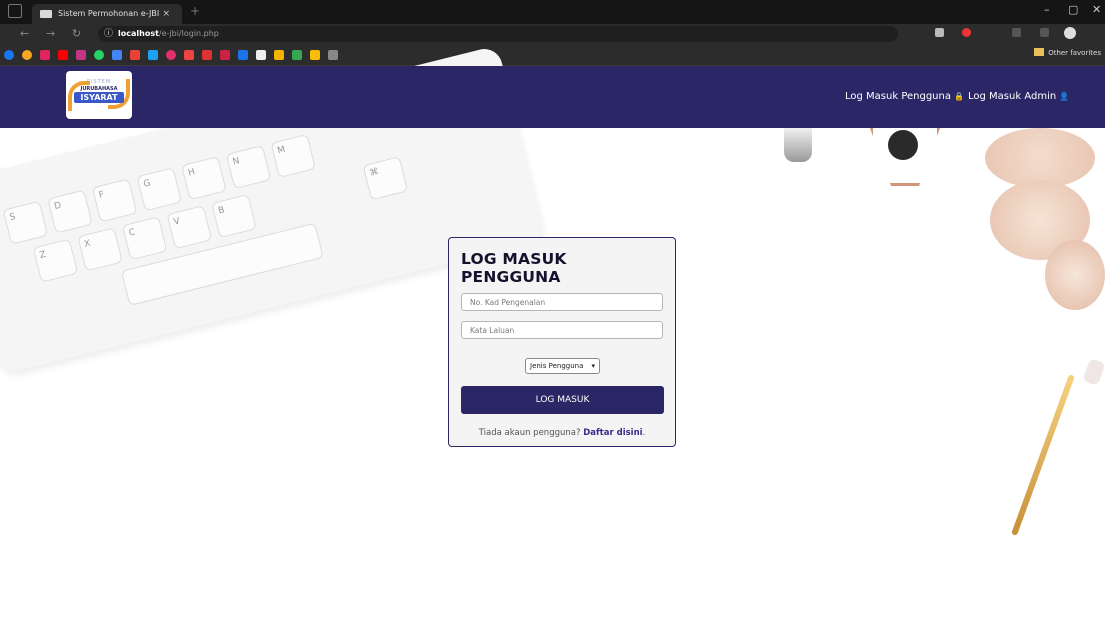 The width and height of the screenshot is (1105, 624). What do you see at coordinates (593, 366) in the screenshot?
I see `chevron-down-icon: ▾` at bounding box center [593, 366].